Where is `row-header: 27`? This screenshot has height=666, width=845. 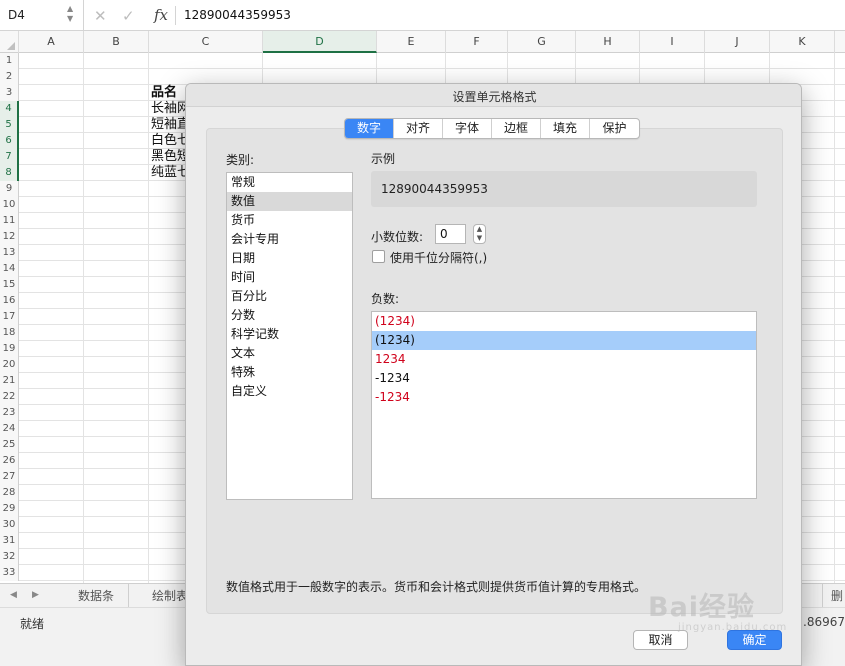
row-header: 27 is located at coordinates (9, 477).